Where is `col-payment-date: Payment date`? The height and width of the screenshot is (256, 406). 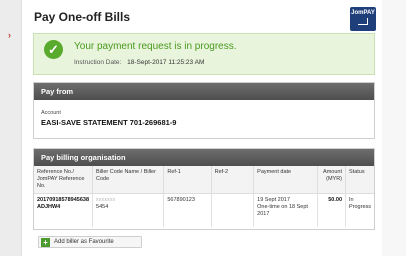
col-payment-date: Payment date is located at coordinates (286, 180).